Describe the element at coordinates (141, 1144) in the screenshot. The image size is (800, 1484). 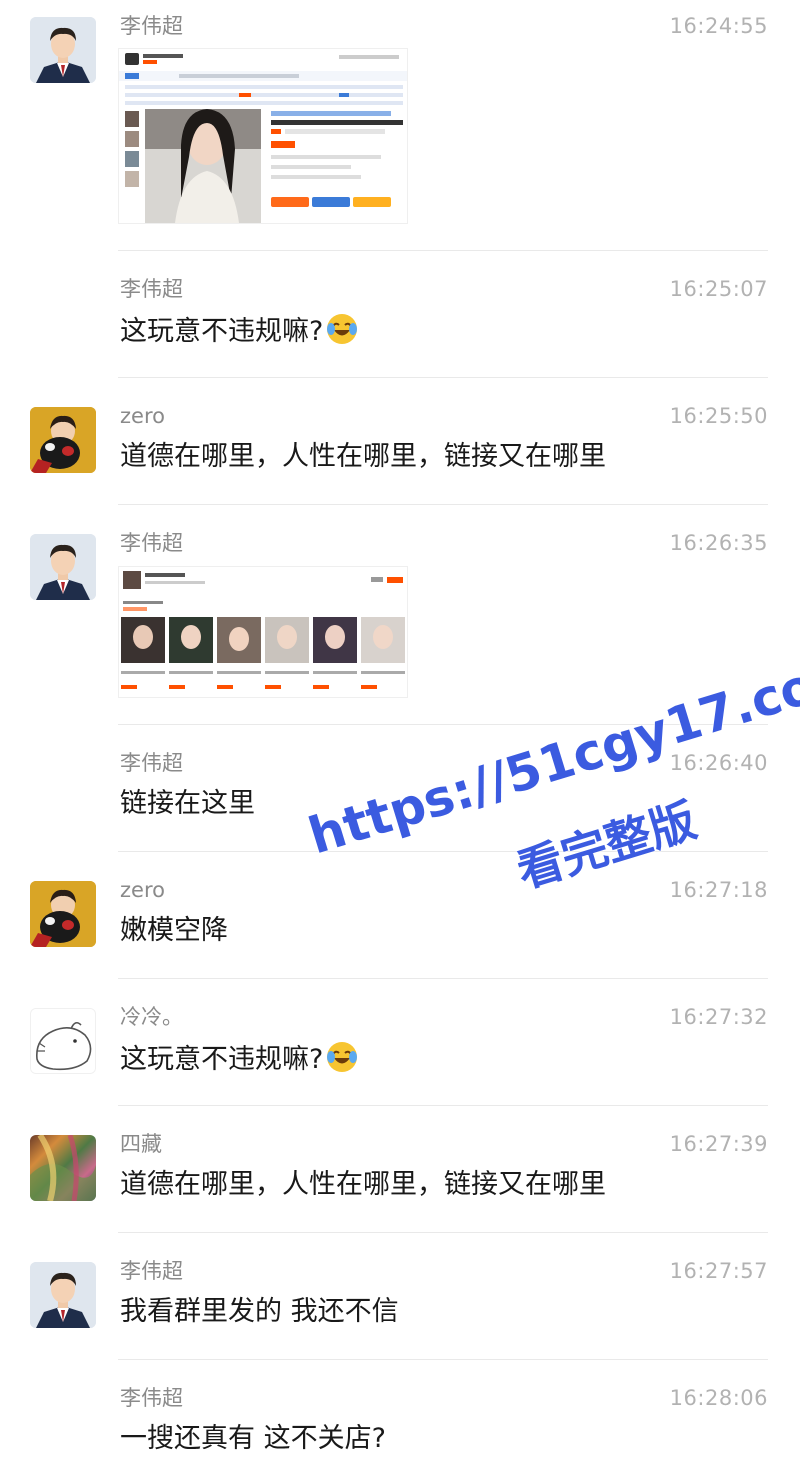
I see `sender-name: 四藏` at that location.